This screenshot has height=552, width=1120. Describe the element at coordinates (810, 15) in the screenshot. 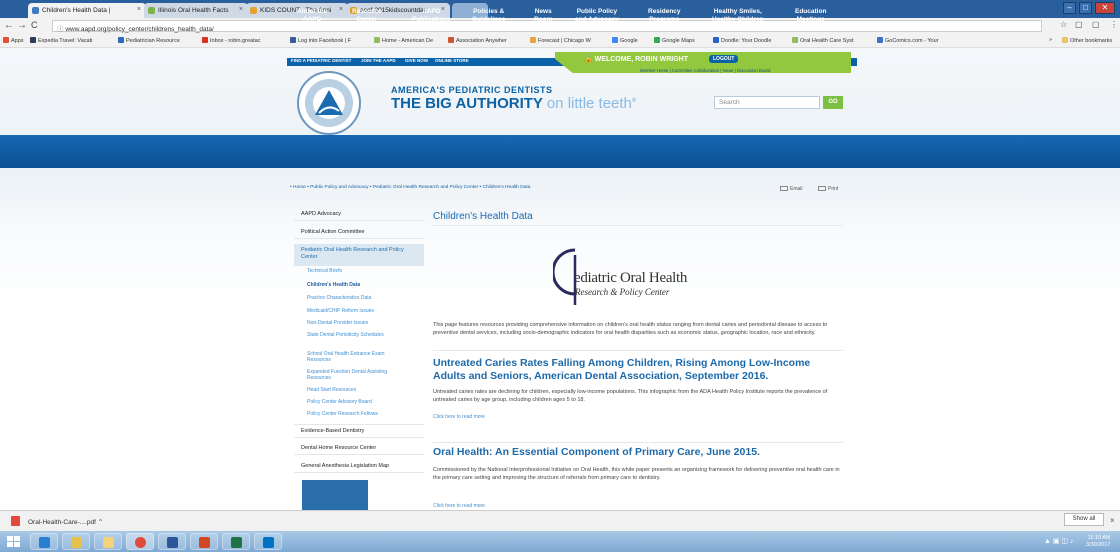

I see `nav-education: Education Meetings` at that location.